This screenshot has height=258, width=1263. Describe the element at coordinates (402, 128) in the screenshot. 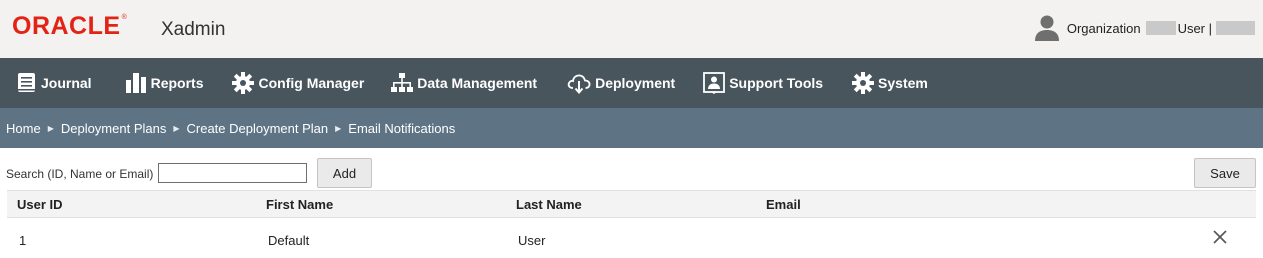

I see `breadcrumb-email-notifications: Email Notifications` at that location.